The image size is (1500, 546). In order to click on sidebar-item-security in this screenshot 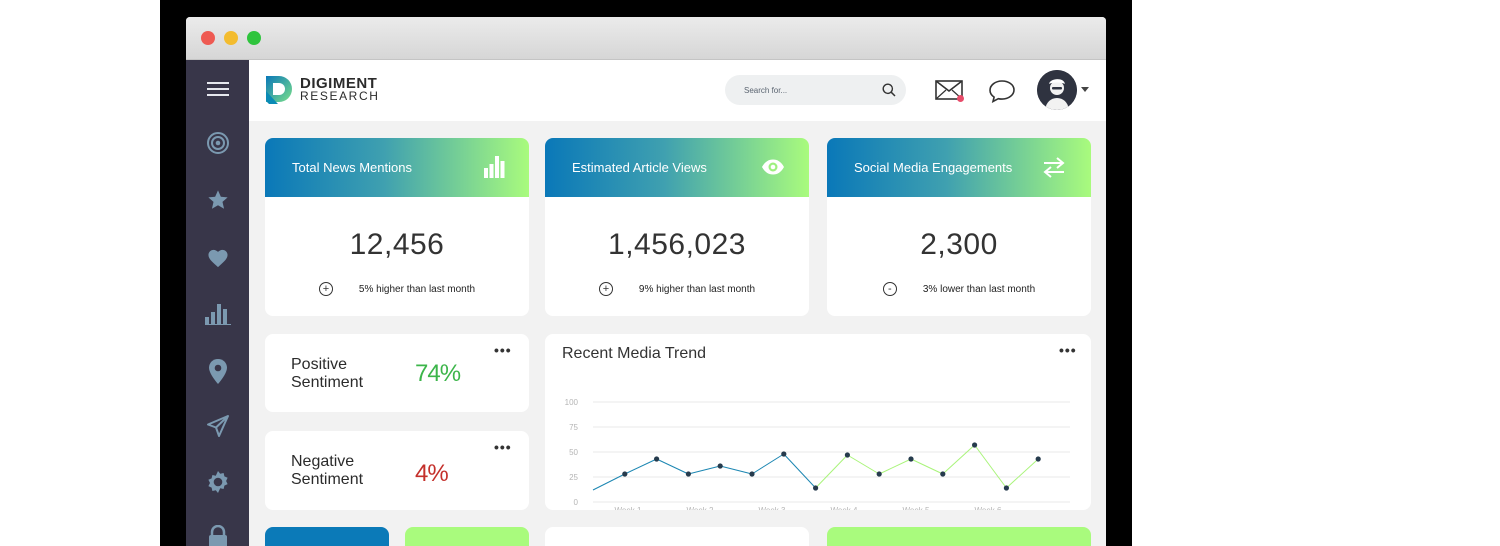, I will do `click(217, 531)`.